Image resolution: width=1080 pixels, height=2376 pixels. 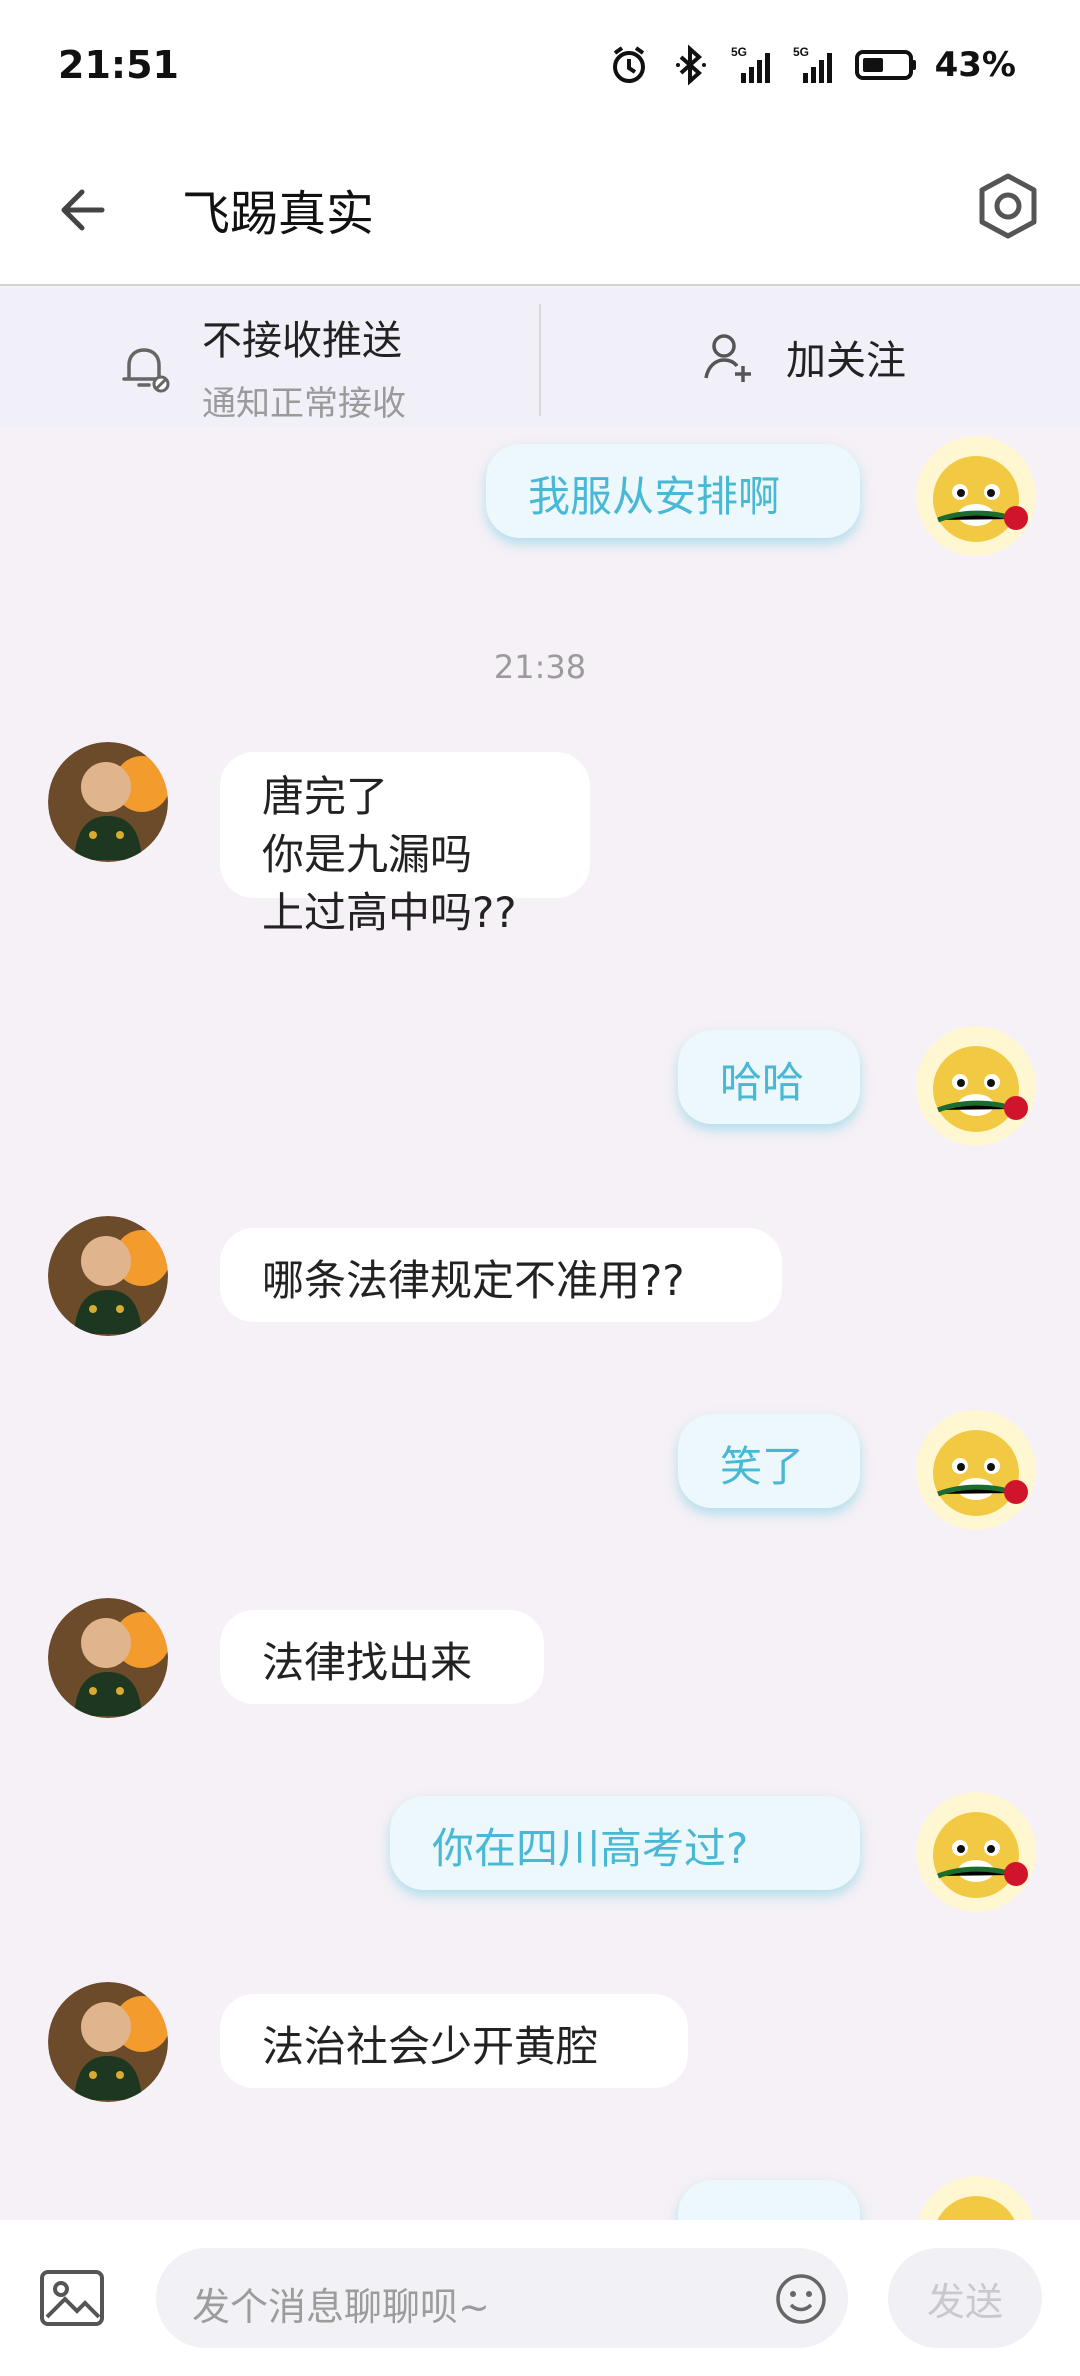 I want to click on message-bubble-in: 哪条法律规定不准用??, so click(x=501, y=1275).